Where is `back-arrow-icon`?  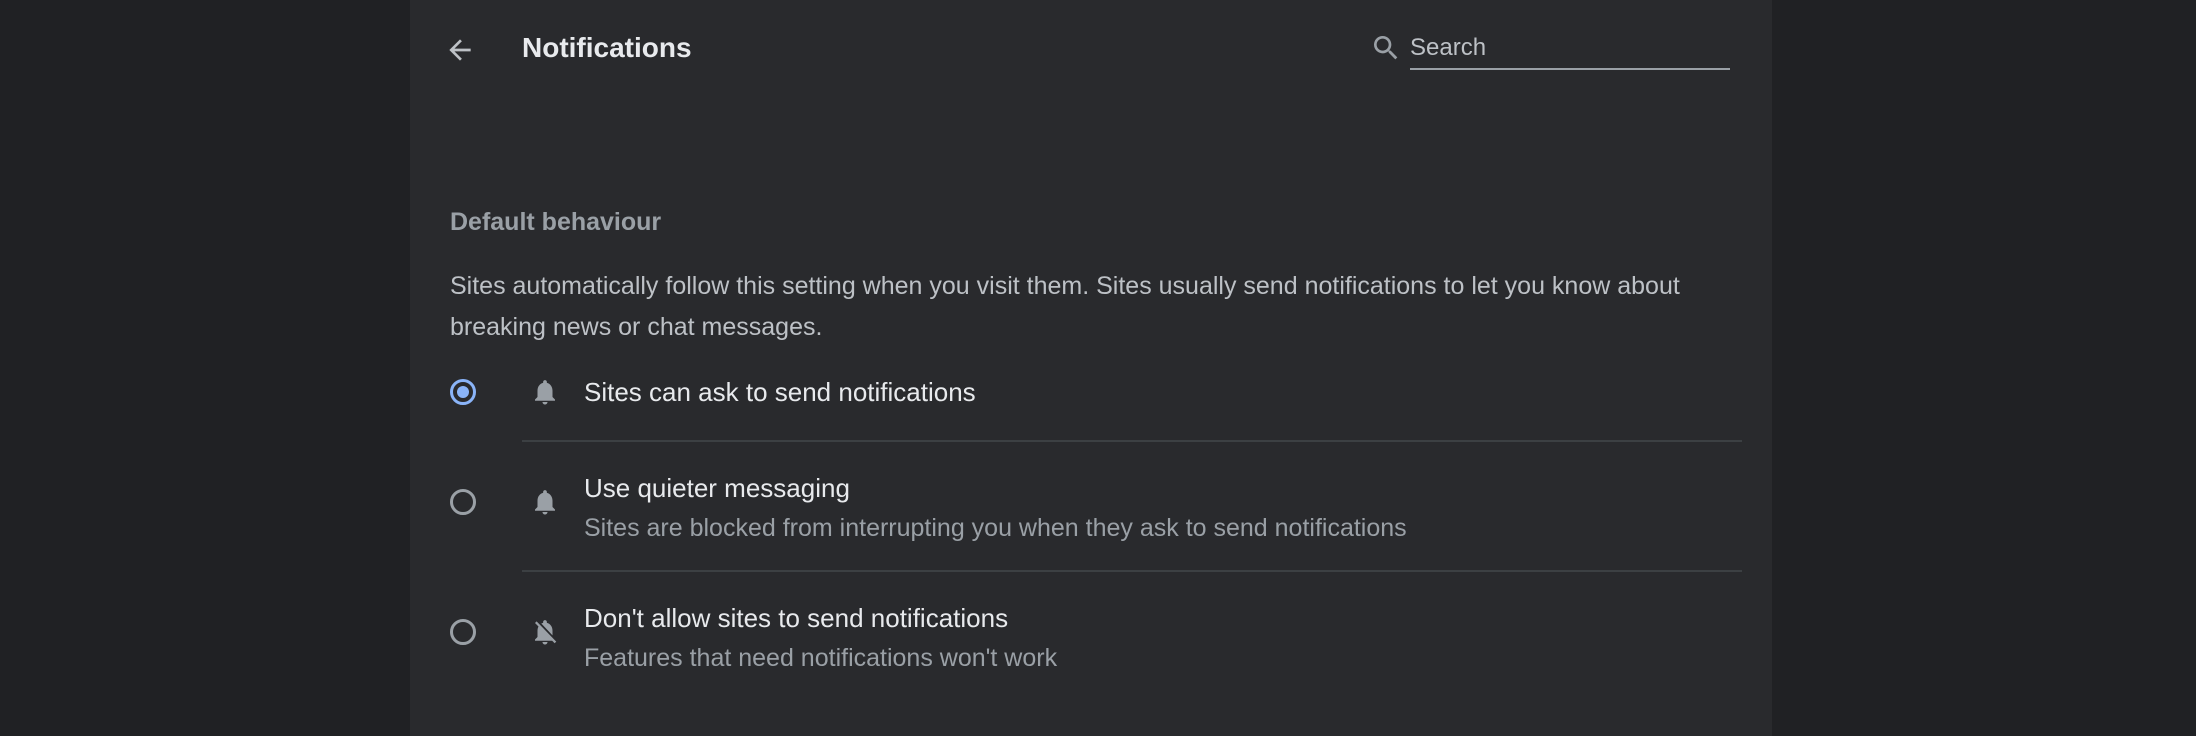 back-arrow-icon is located at coordinates (460, 50).